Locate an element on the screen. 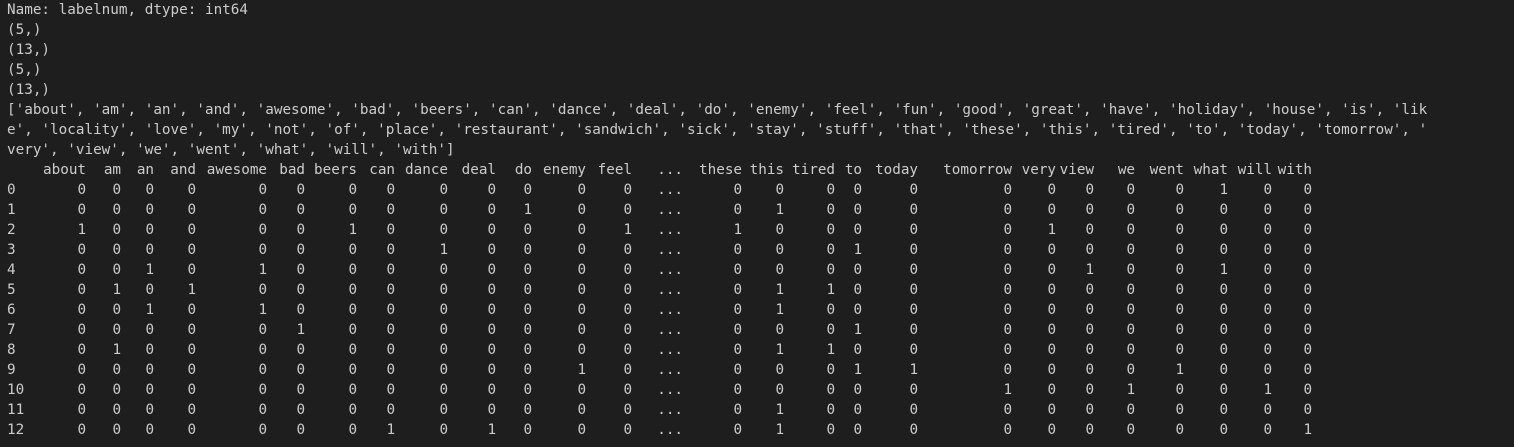  row-index: 2 is located at coordinates (11, 230).